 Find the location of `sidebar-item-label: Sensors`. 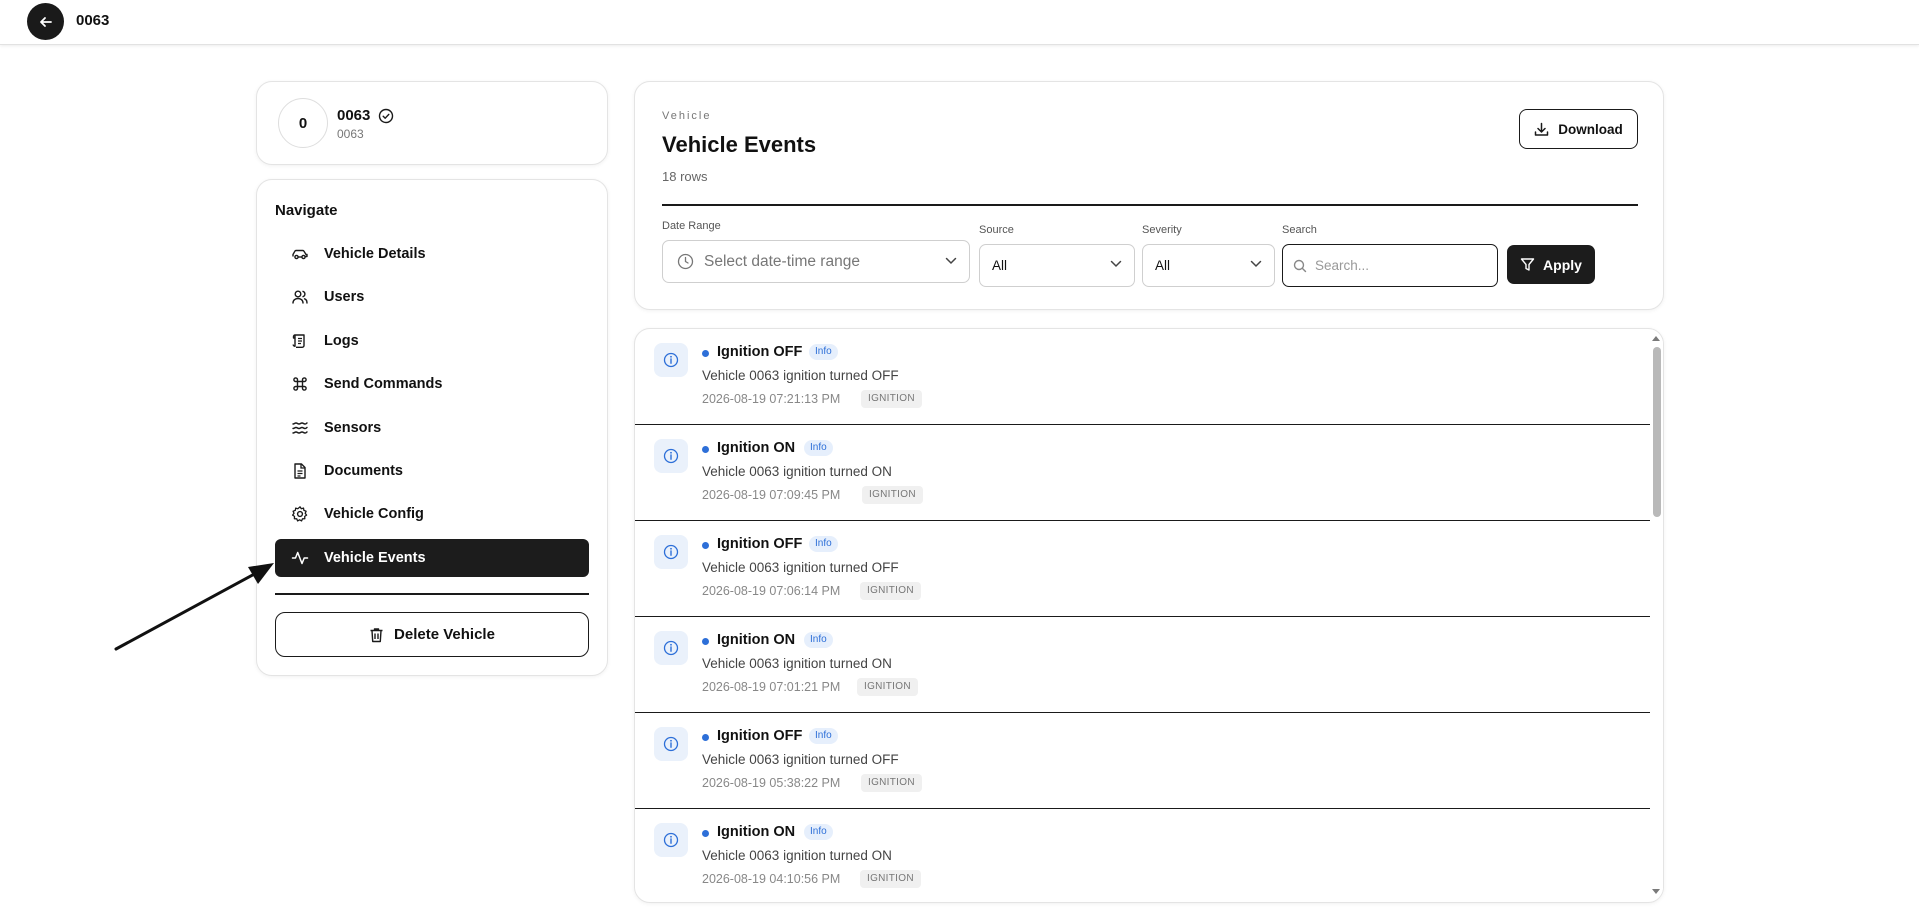

sidebar-item-label: Sensors is located at coordinates (353, 427).